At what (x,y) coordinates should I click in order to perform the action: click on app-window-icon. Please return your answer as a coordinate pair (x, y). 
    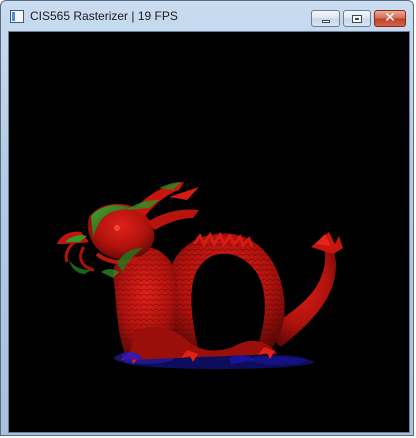
    Looking at the image, I should click on (17, 16).